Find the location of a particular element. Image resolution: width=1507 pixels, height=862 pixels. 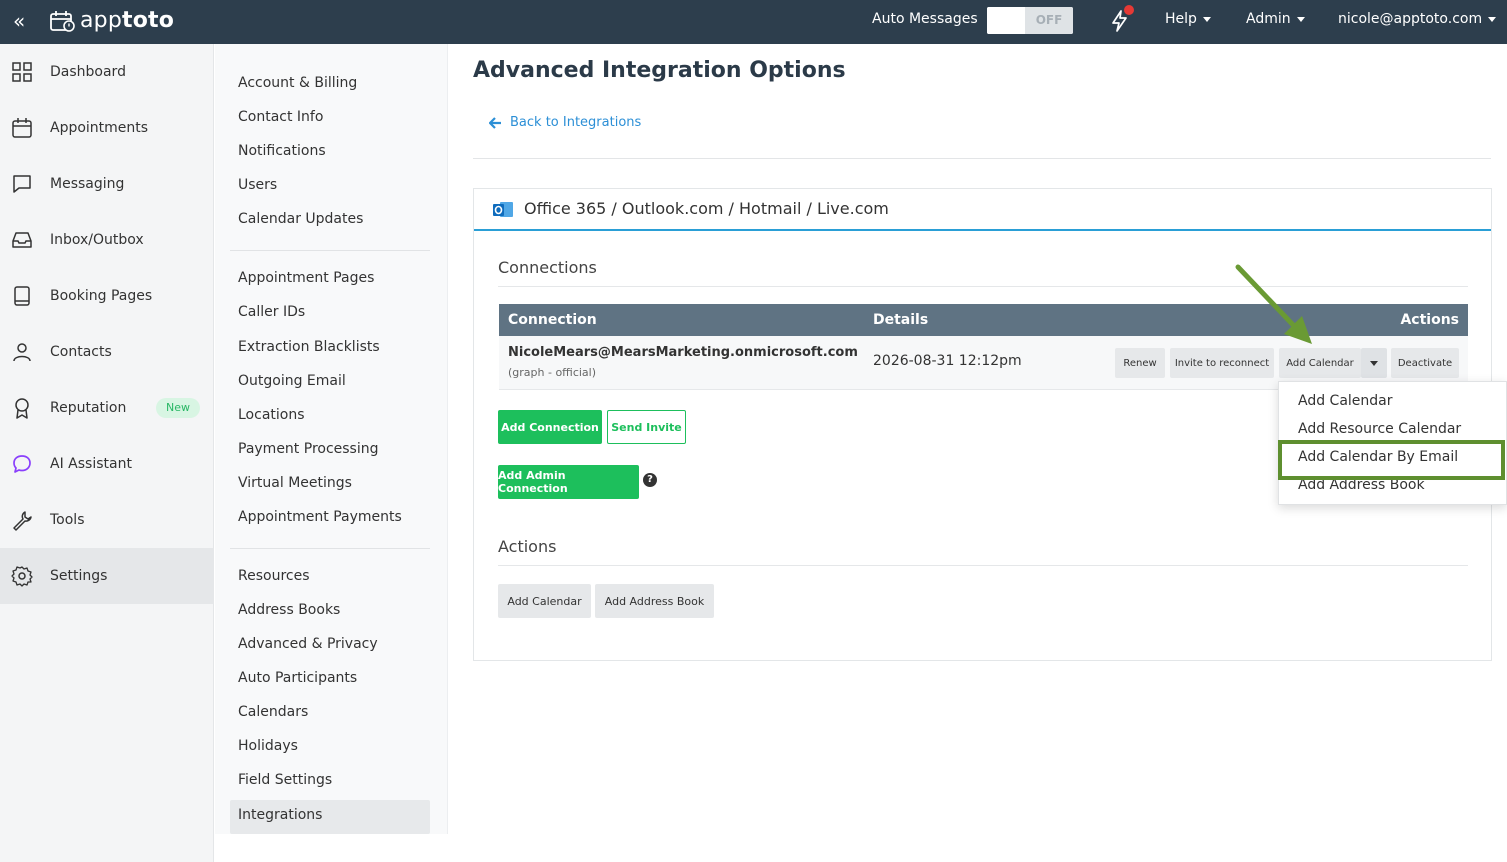

sidebar-item-label: AI Assistant is located at coordinates (91, 464).